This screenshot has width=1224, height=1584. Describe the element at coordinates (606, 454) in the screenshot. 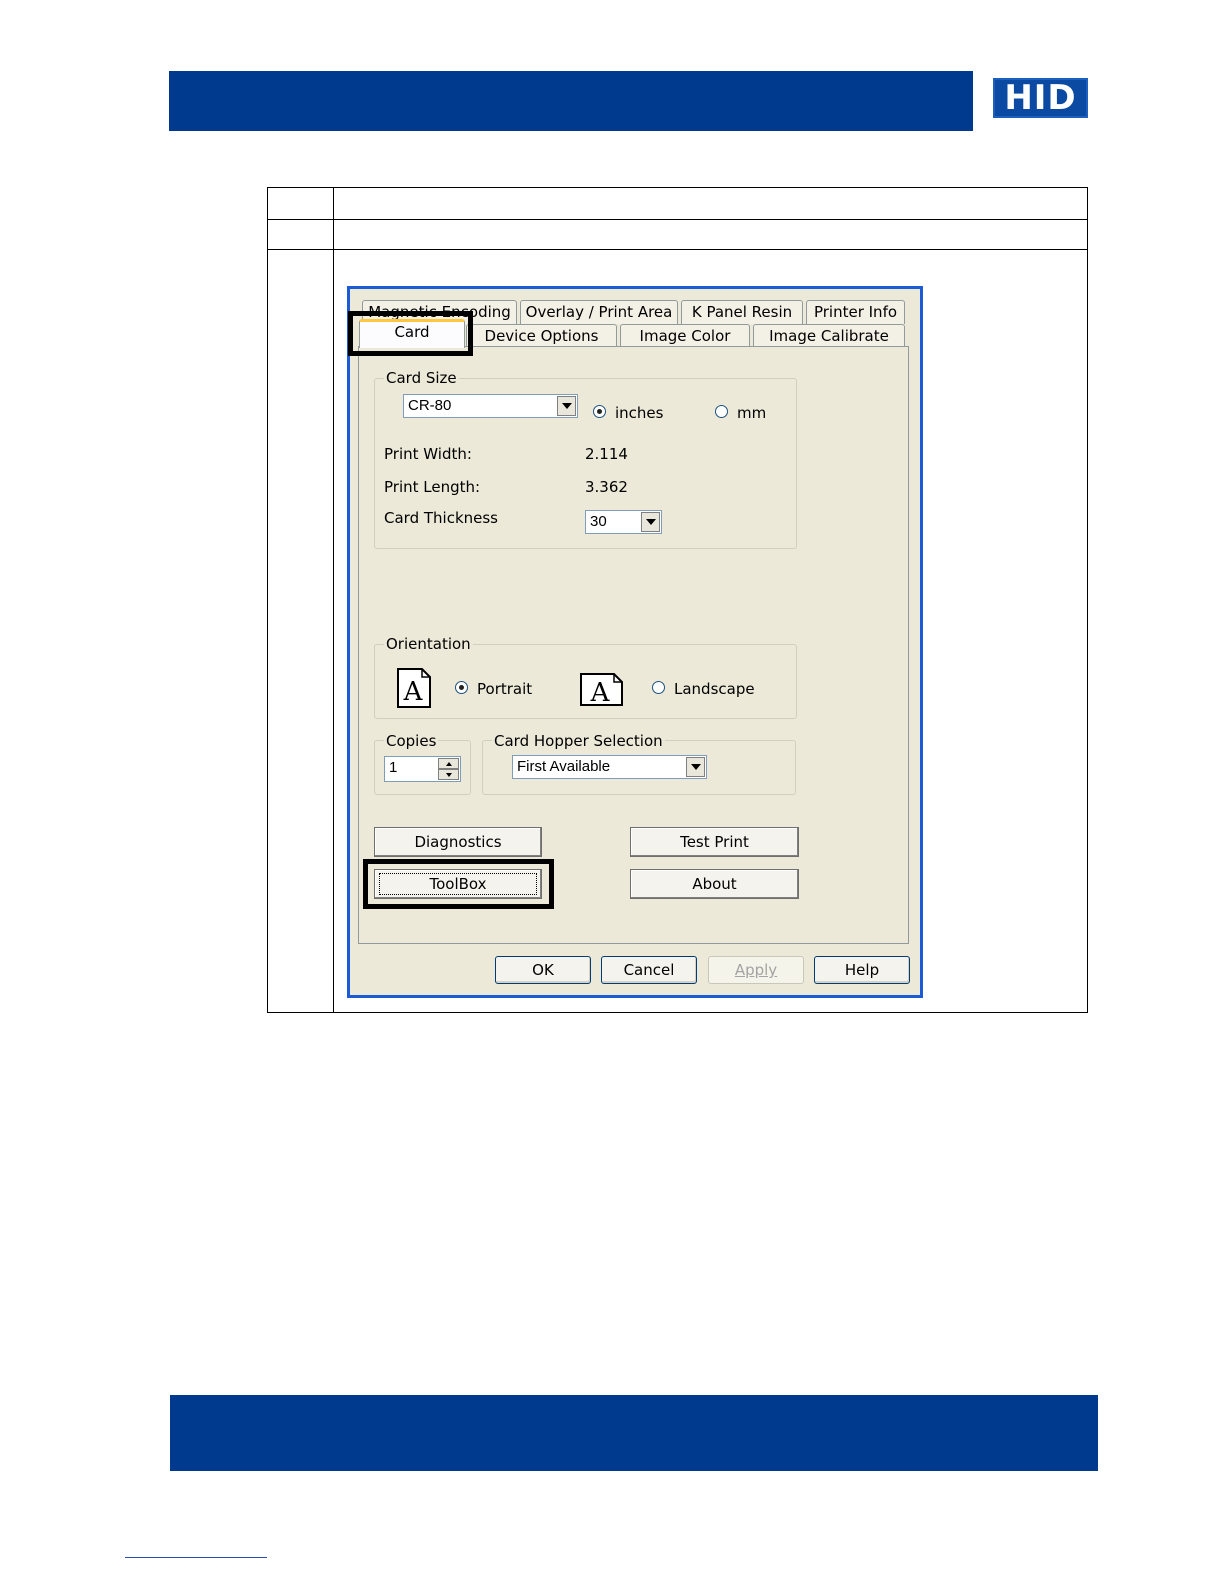

I see `print-width-value: 2.114` at that location.